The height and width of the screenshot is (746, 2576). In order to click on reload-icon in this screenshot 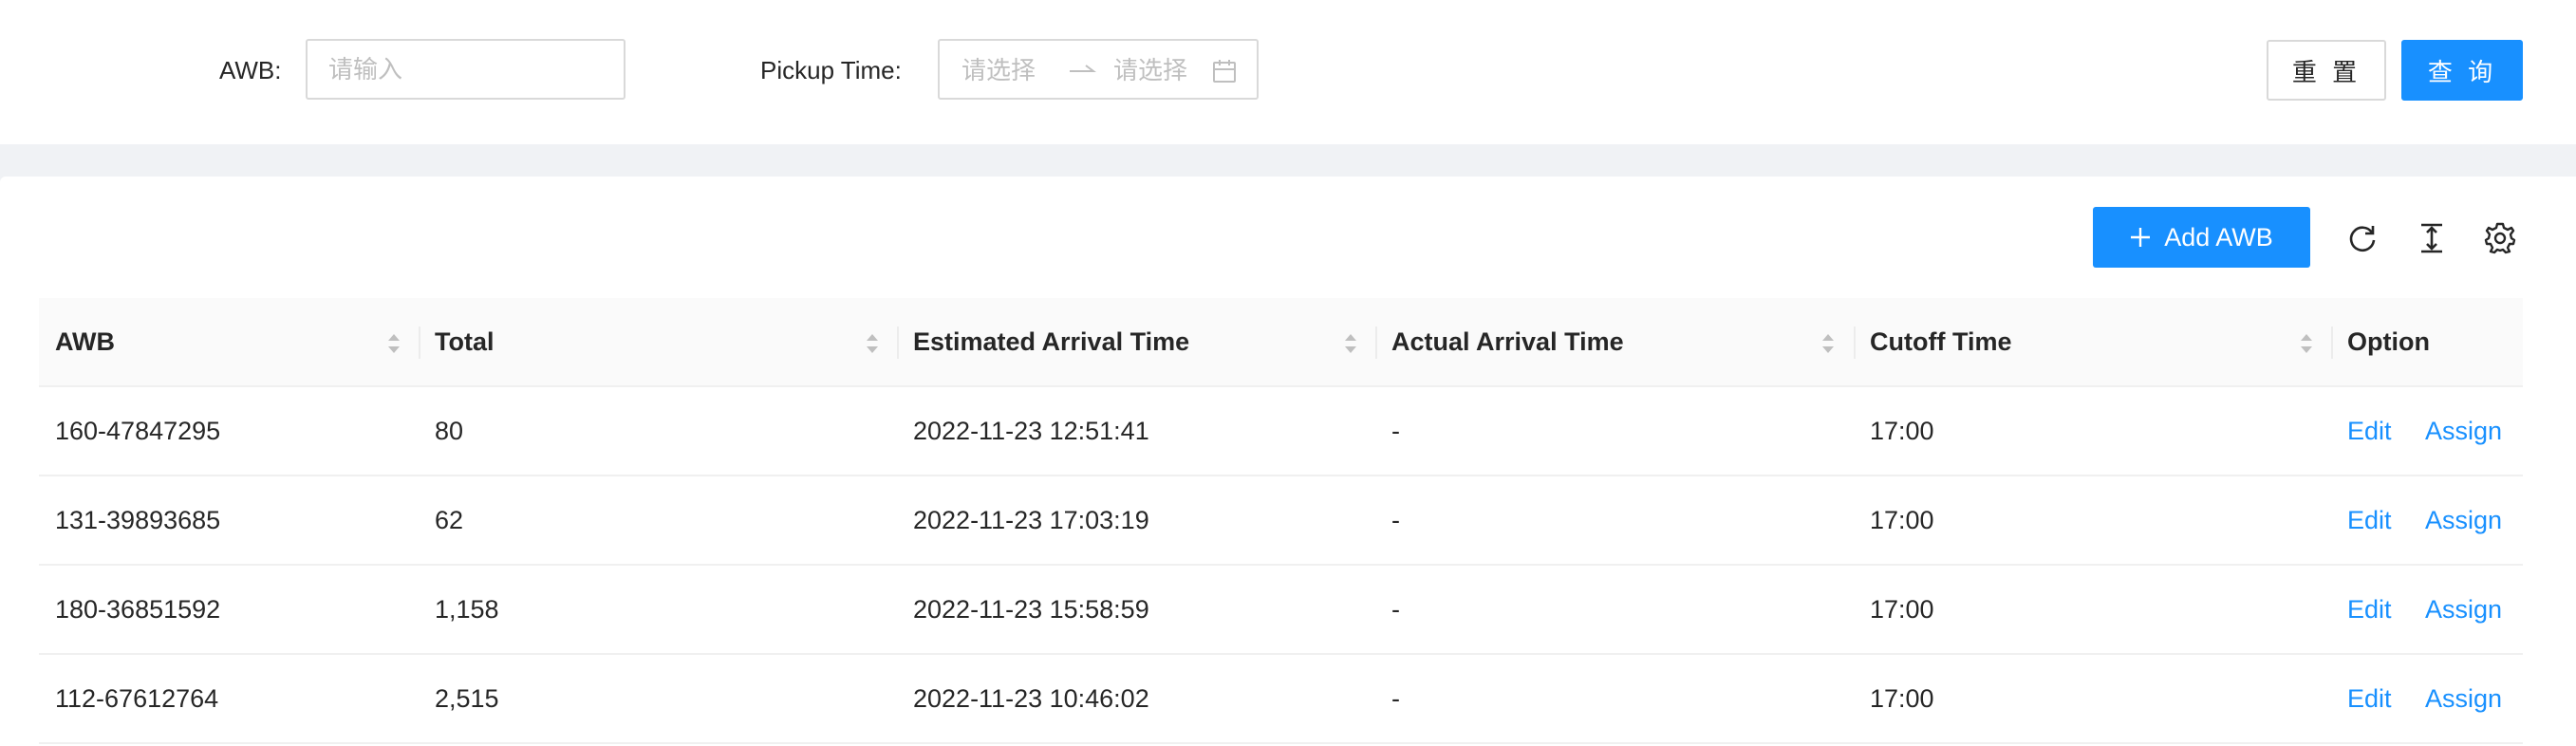, I will do `click(2362, 238)`.